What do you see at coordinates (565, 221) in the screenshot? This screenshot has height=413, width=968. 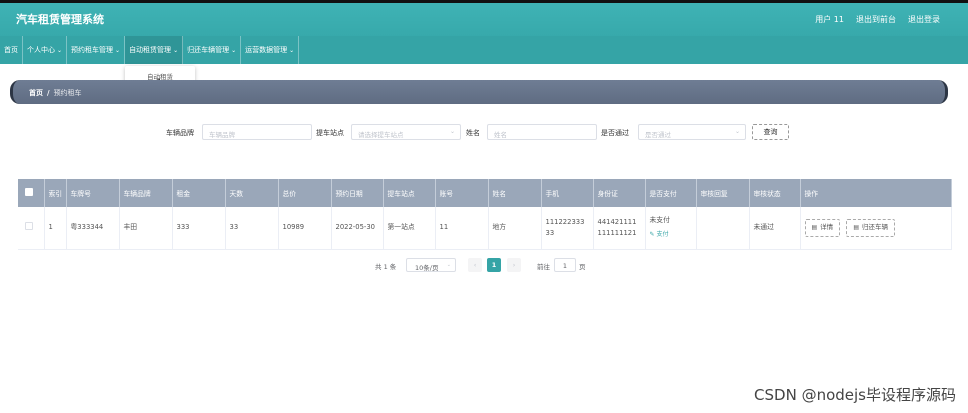 I see `phone-line-1: 111222333` at bounding box center [565, 221].